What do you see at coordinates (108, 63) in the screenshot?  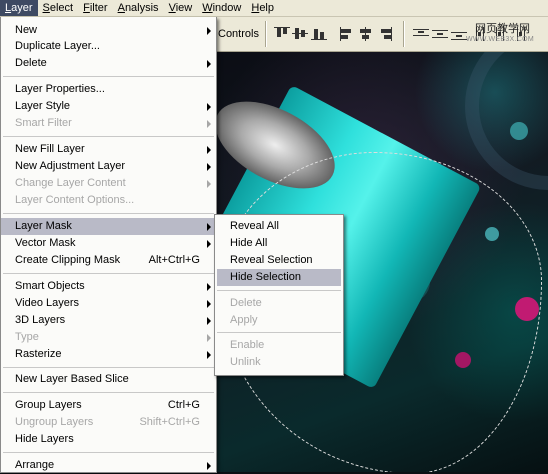 I see `menu-item-delete: Delete` at bounding box center [108, 63].